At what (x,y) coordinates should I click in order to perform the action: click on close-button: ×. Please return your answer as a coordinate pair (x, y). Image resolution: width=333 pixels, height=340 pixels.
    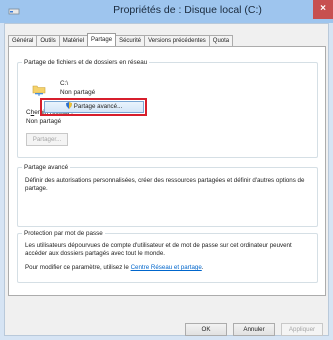
    Looking at the image, I should click on (323, 9).